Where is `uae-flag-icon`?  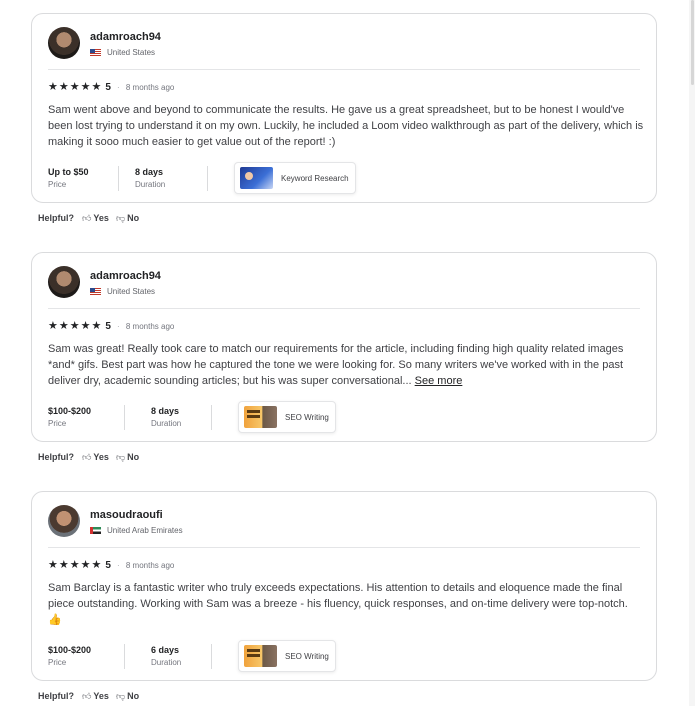 uae-flag-icon is located at coordinates (95, 530).